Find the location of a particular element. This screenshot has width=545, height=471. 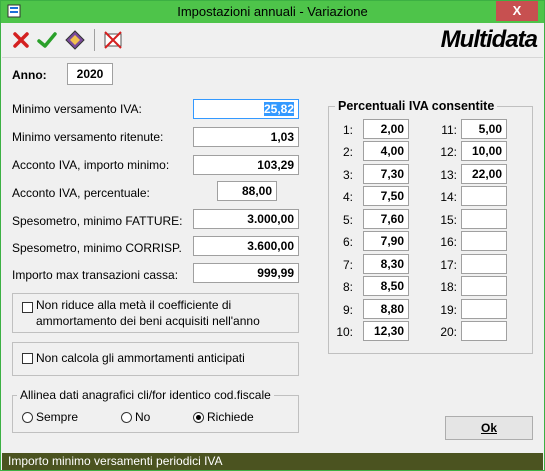

vat-rate-index: 1: is located at coordinates (347, 130).